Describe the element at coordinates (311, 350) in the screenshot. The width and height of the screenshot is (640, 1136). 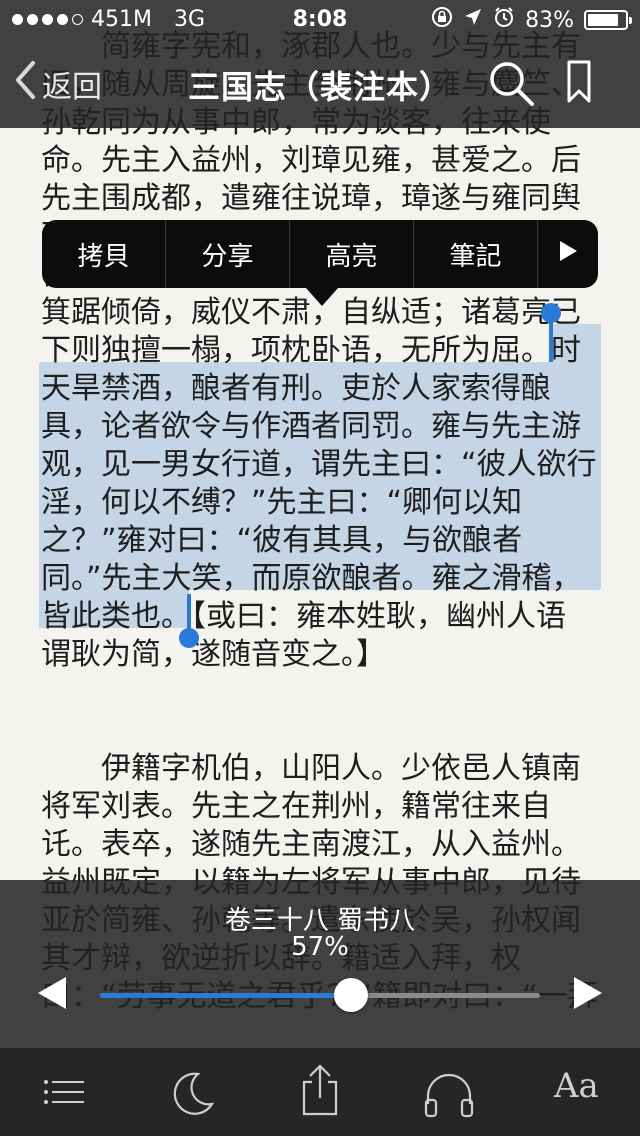
I see `text-line: 下则独擅一榻，项枕卧语，无所为屈。时` at that location.